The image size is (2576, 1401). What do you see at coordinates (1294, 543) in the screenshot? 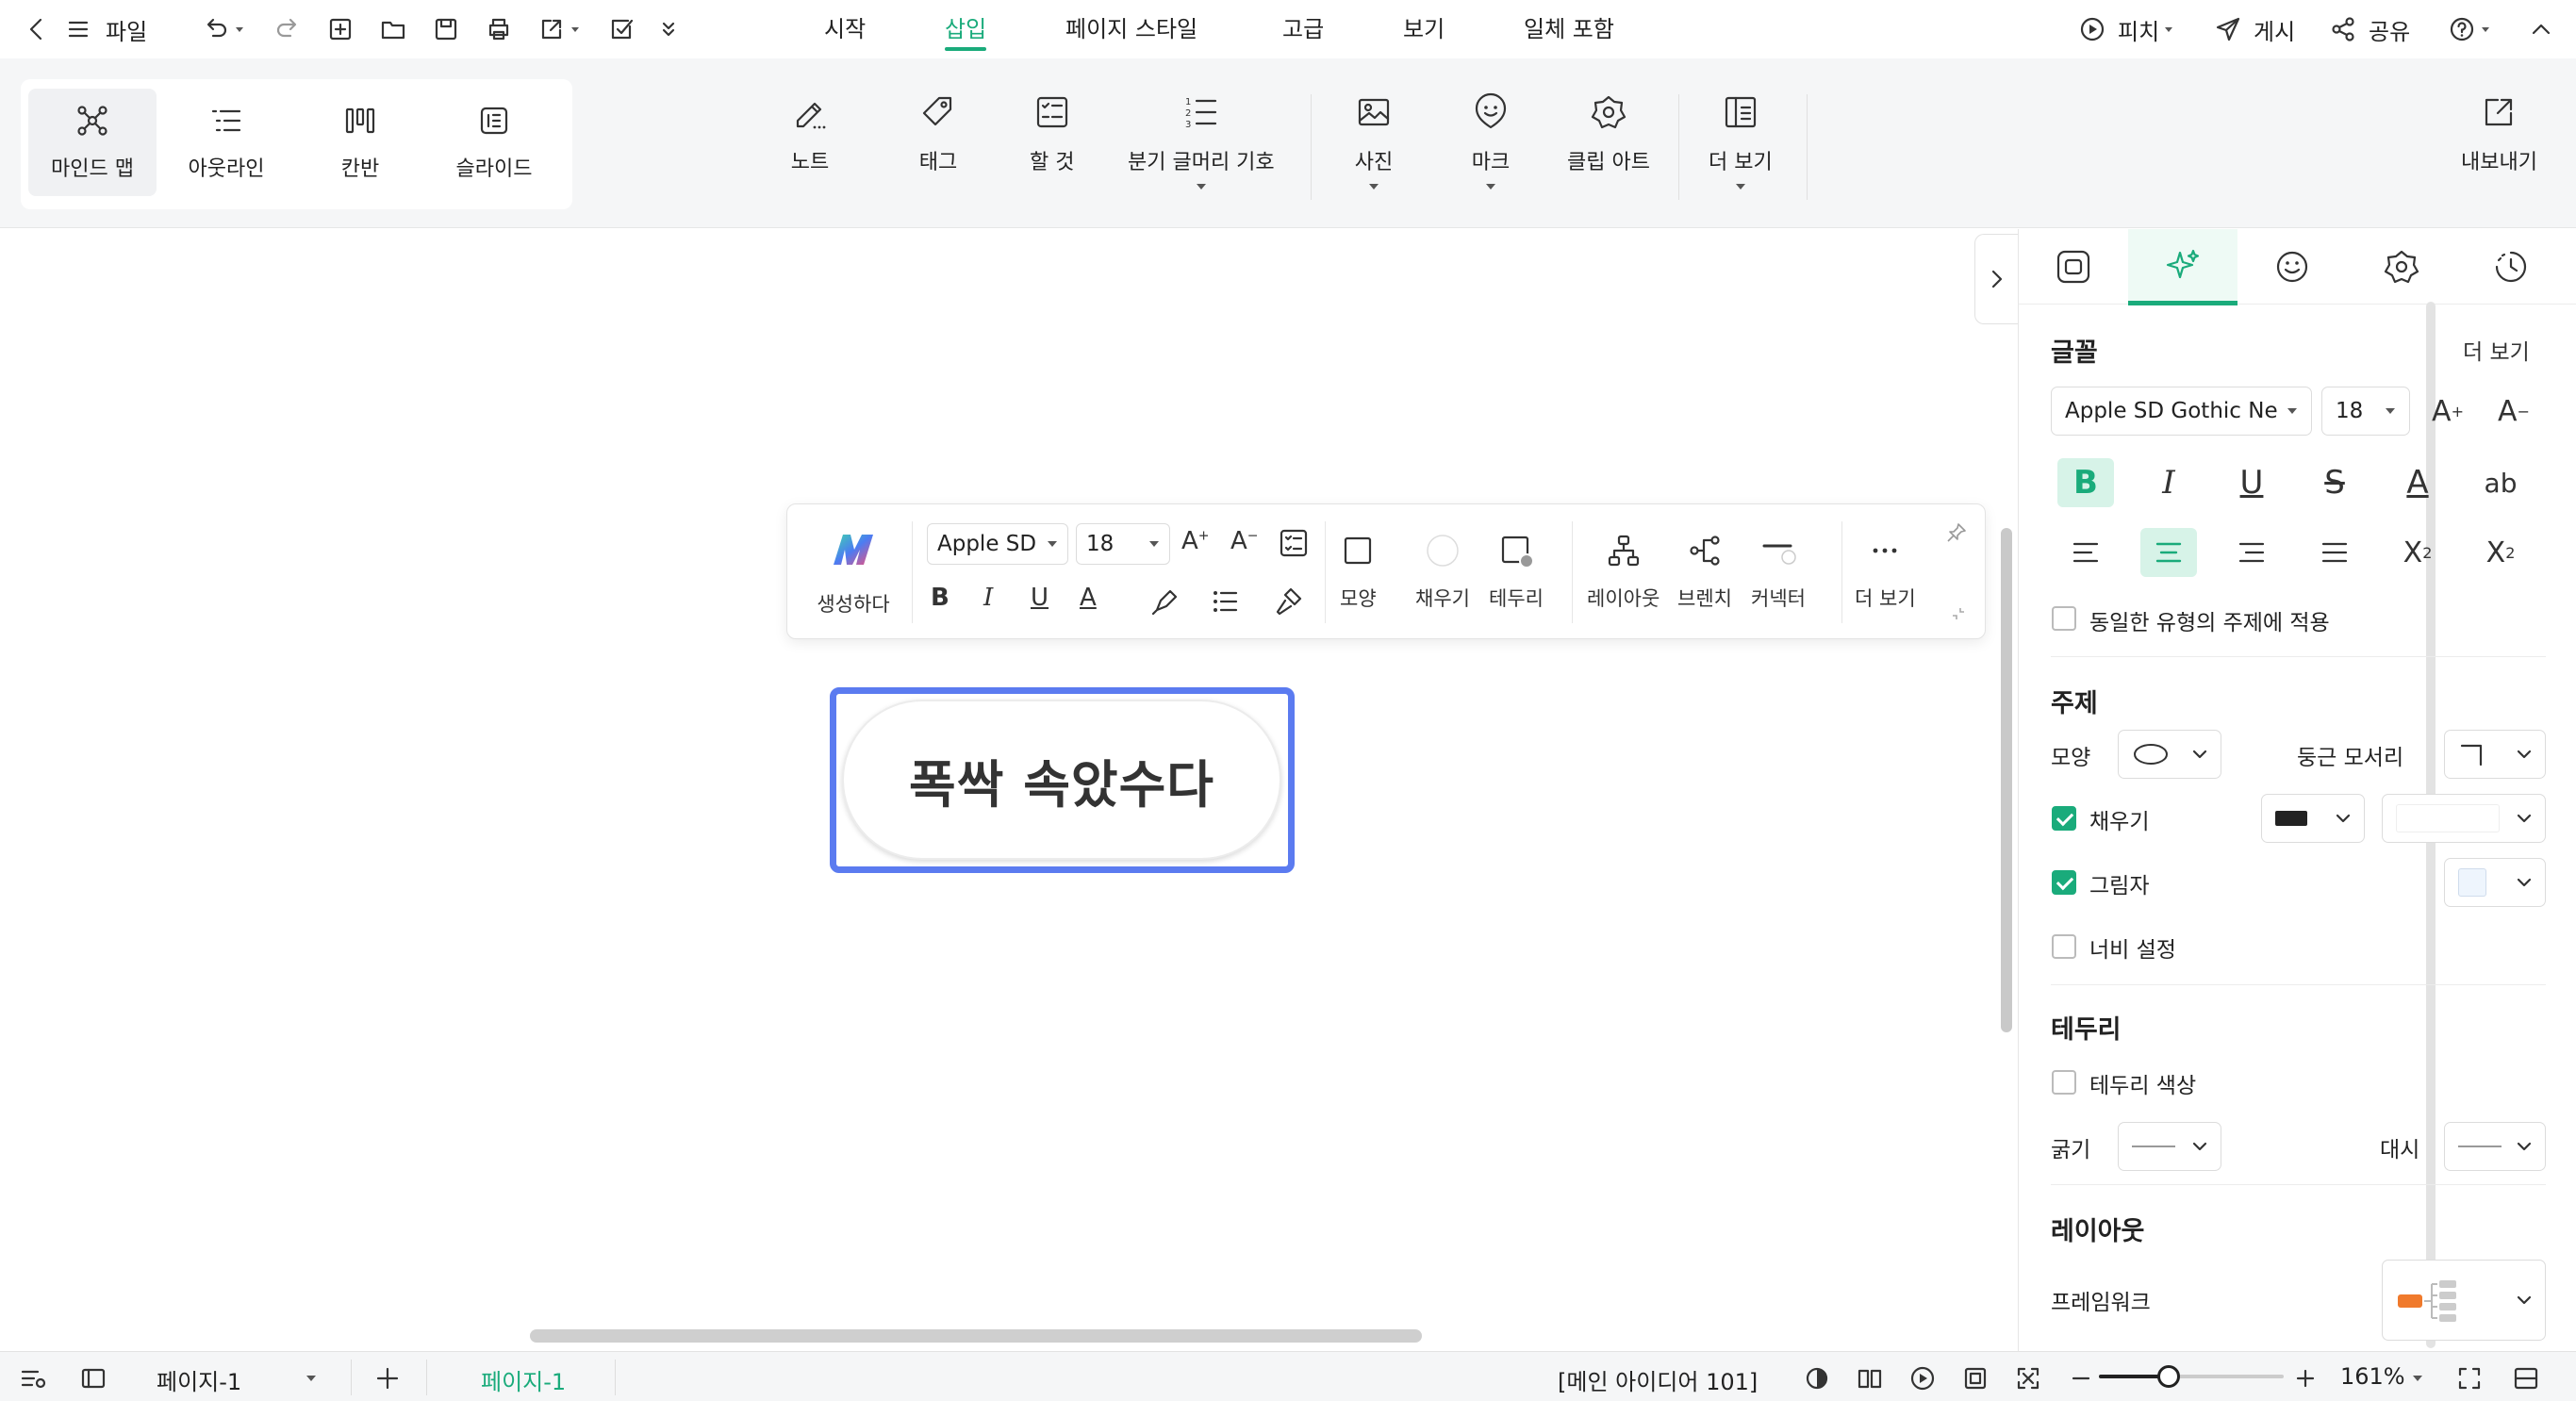
I see `text-style-icon` at bounding box center [1294, 543].